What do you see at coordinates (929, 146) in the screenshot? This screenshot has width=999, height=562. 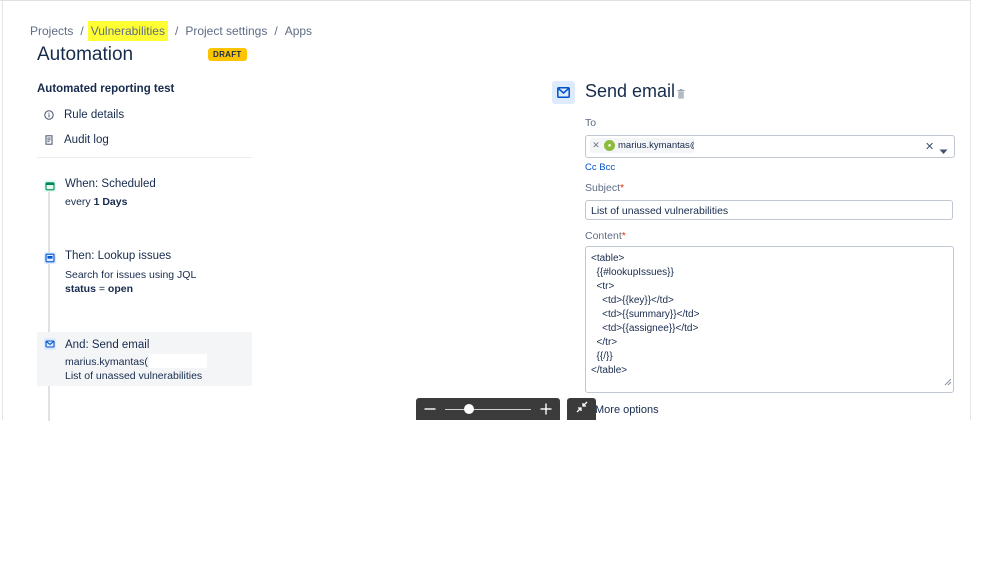 I see `clear-icon: ✕` at bounding box center [929, 146].